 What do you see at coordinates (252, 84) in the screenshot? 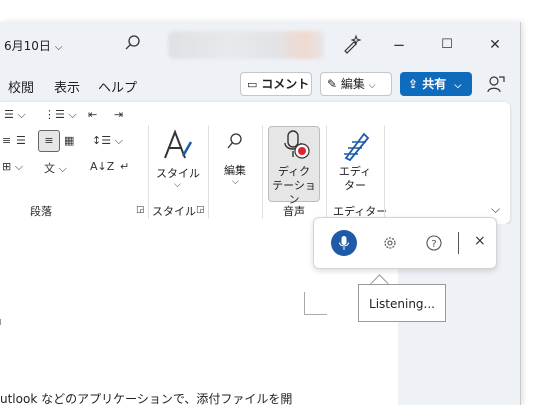
I see `comment-icon: ▭` at bounding box center [252, 84].